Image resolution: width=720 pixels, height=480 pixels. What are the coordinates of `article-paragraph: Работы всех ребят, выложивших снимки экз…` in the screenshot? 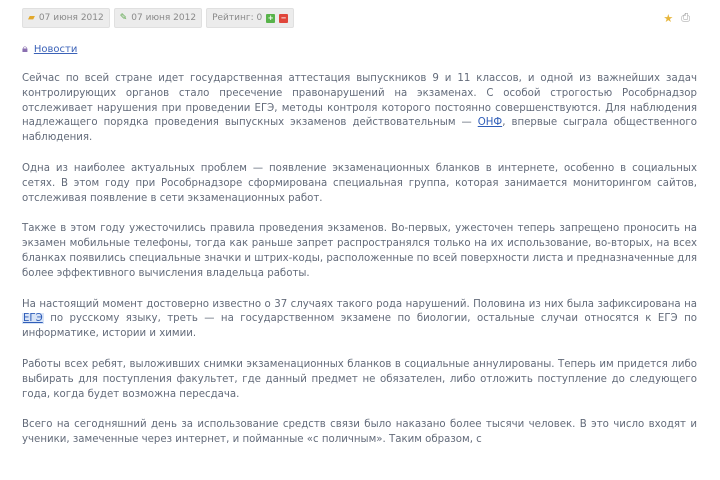 It's located at (359, 379).